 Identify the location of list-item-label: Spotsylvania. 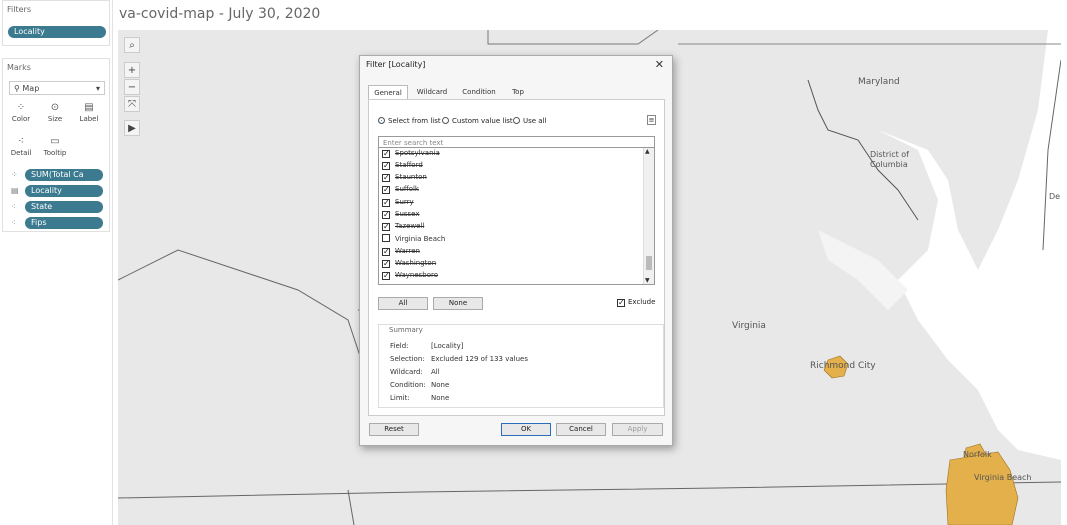
(417, 153).